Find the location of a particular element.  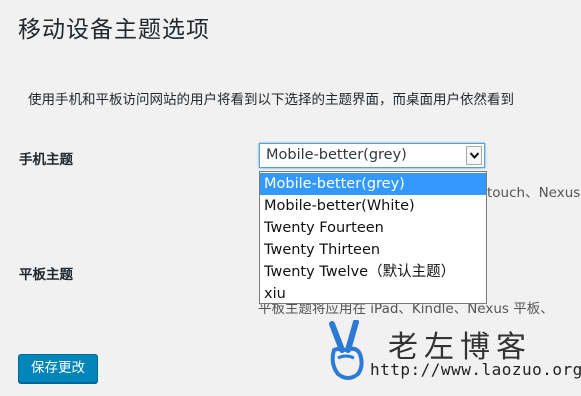

dropdown-option: Twenty Twelve（默认主题） is located at coordinates (373, 272).